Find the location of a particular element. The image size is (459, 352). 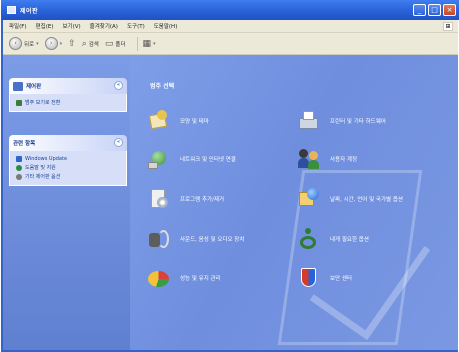

close-button: × is located at coordinates (449, 10).